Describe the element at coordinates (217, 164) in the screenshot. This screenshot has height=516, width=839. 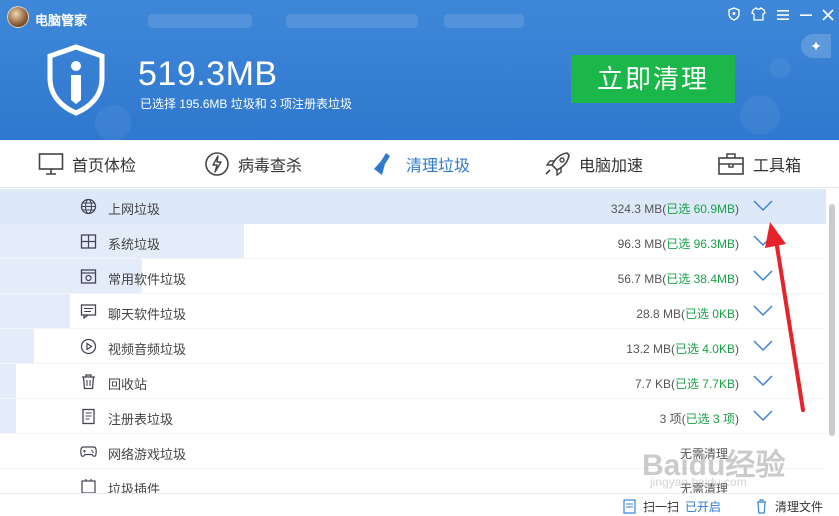
I see `lightning-shield-icon` at that location.